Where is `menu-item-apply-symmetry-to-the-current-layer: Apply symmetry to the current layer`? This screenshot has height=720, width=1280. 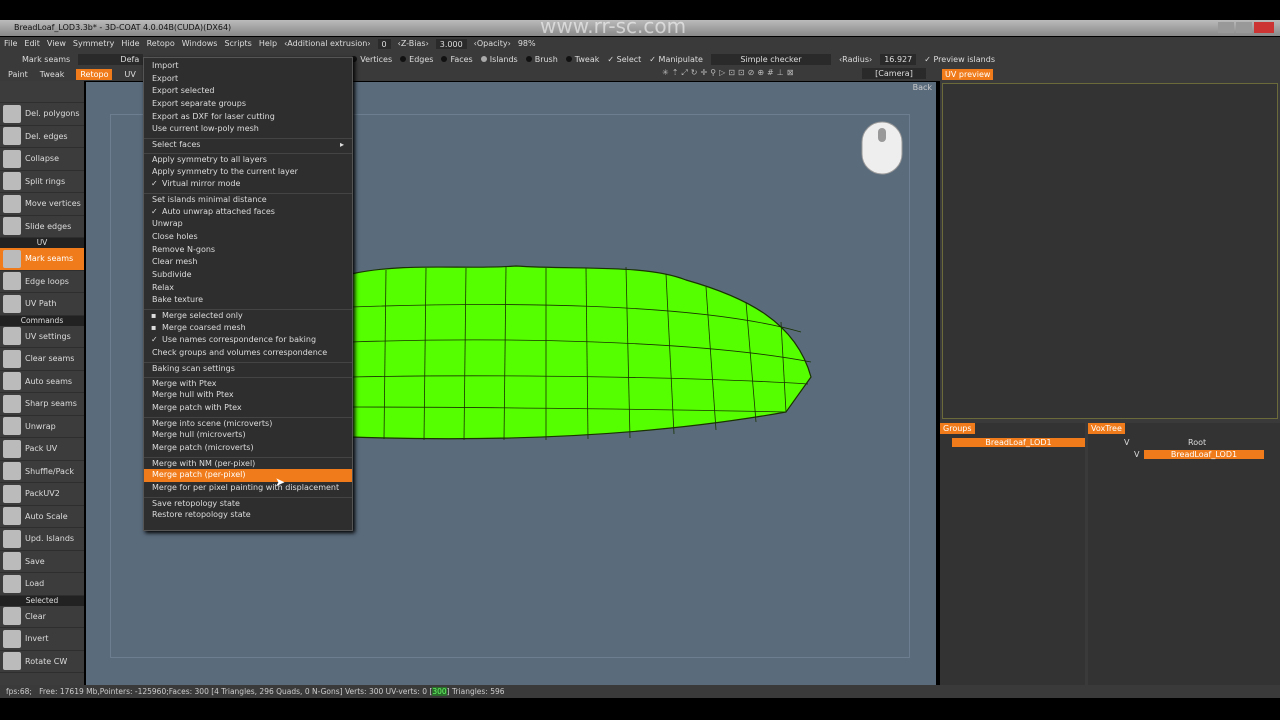
menu-item-apply-symmetry-to-the-current-layer: Apply symmetry to the current layer is located at coordinates (248, 172).